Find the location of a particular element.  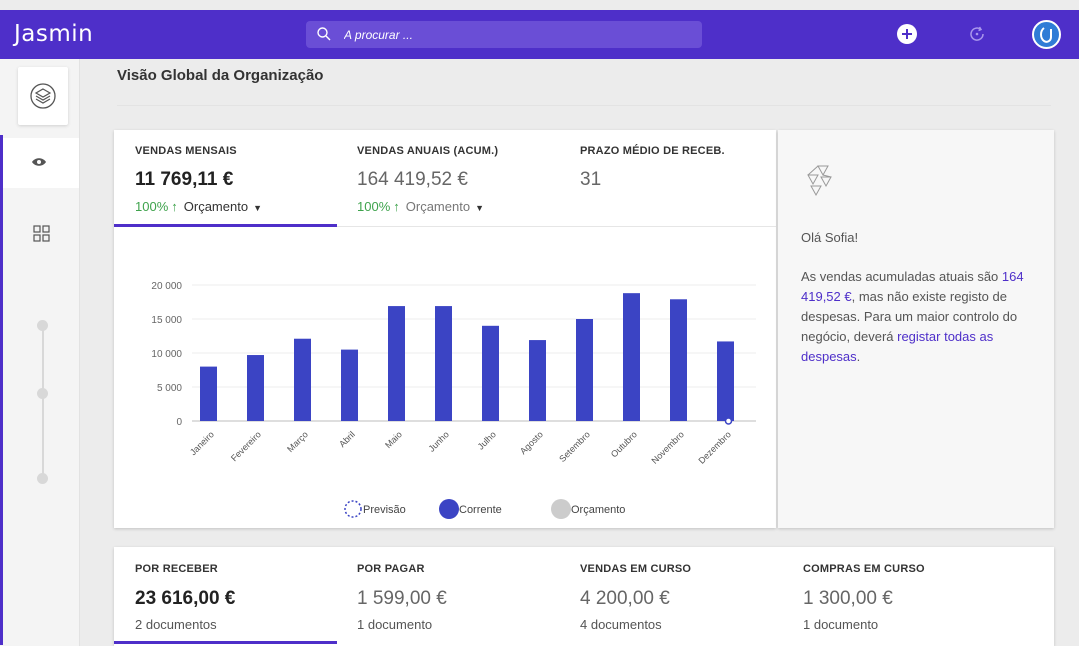

avatar is located at coordinates (1046, 34).